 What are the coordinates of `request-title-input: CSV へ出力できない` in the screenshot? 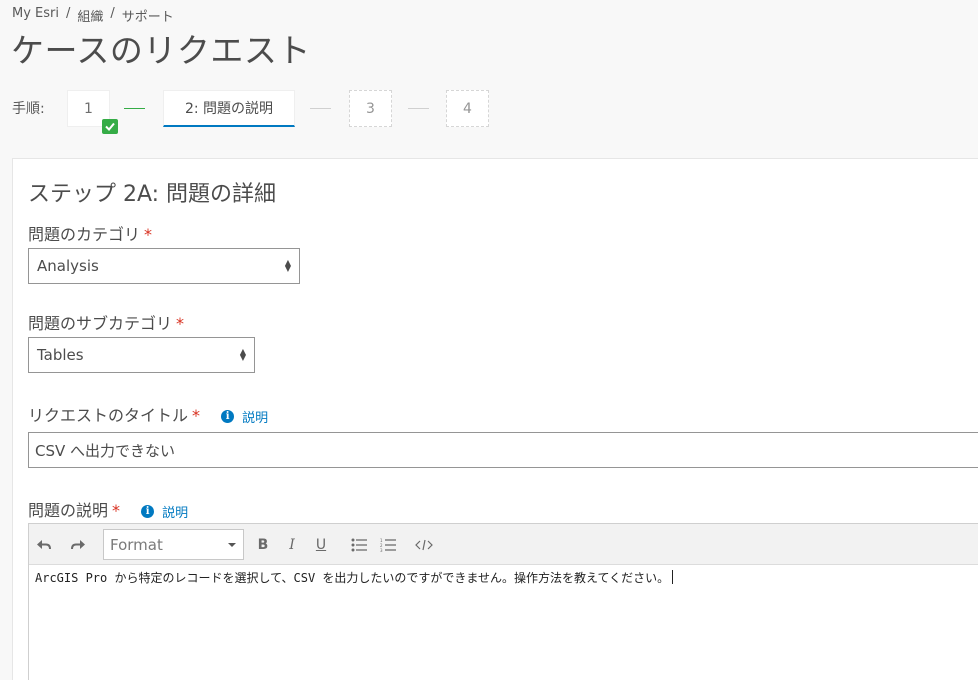 It's located at (503, 450).